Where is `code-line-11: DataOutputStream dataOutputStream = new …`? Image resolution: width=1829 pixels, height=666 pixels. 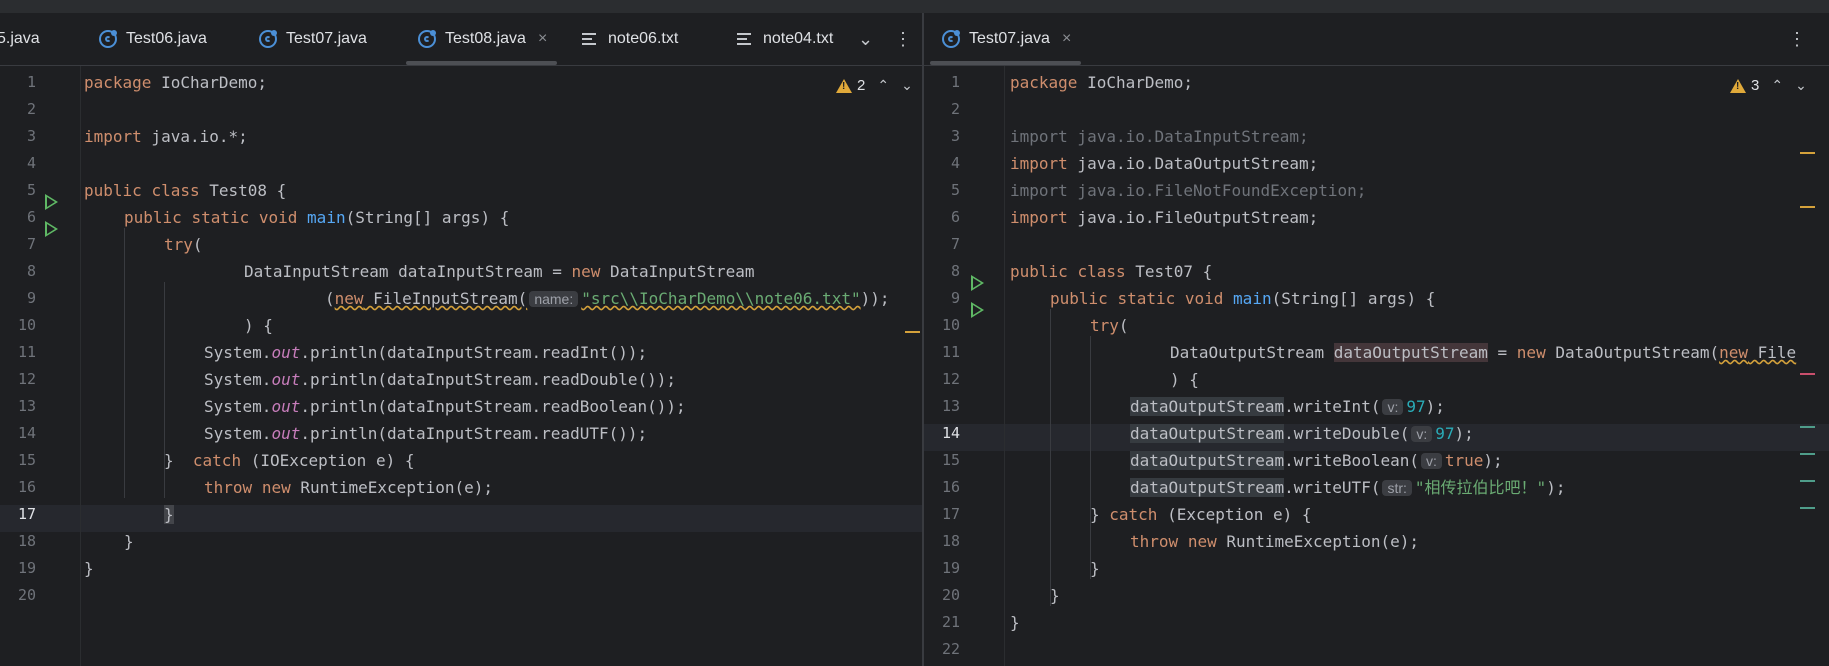 code-line-11: DataOutputStream dataOutputStream = new … is located at coordinates (1483, 352).